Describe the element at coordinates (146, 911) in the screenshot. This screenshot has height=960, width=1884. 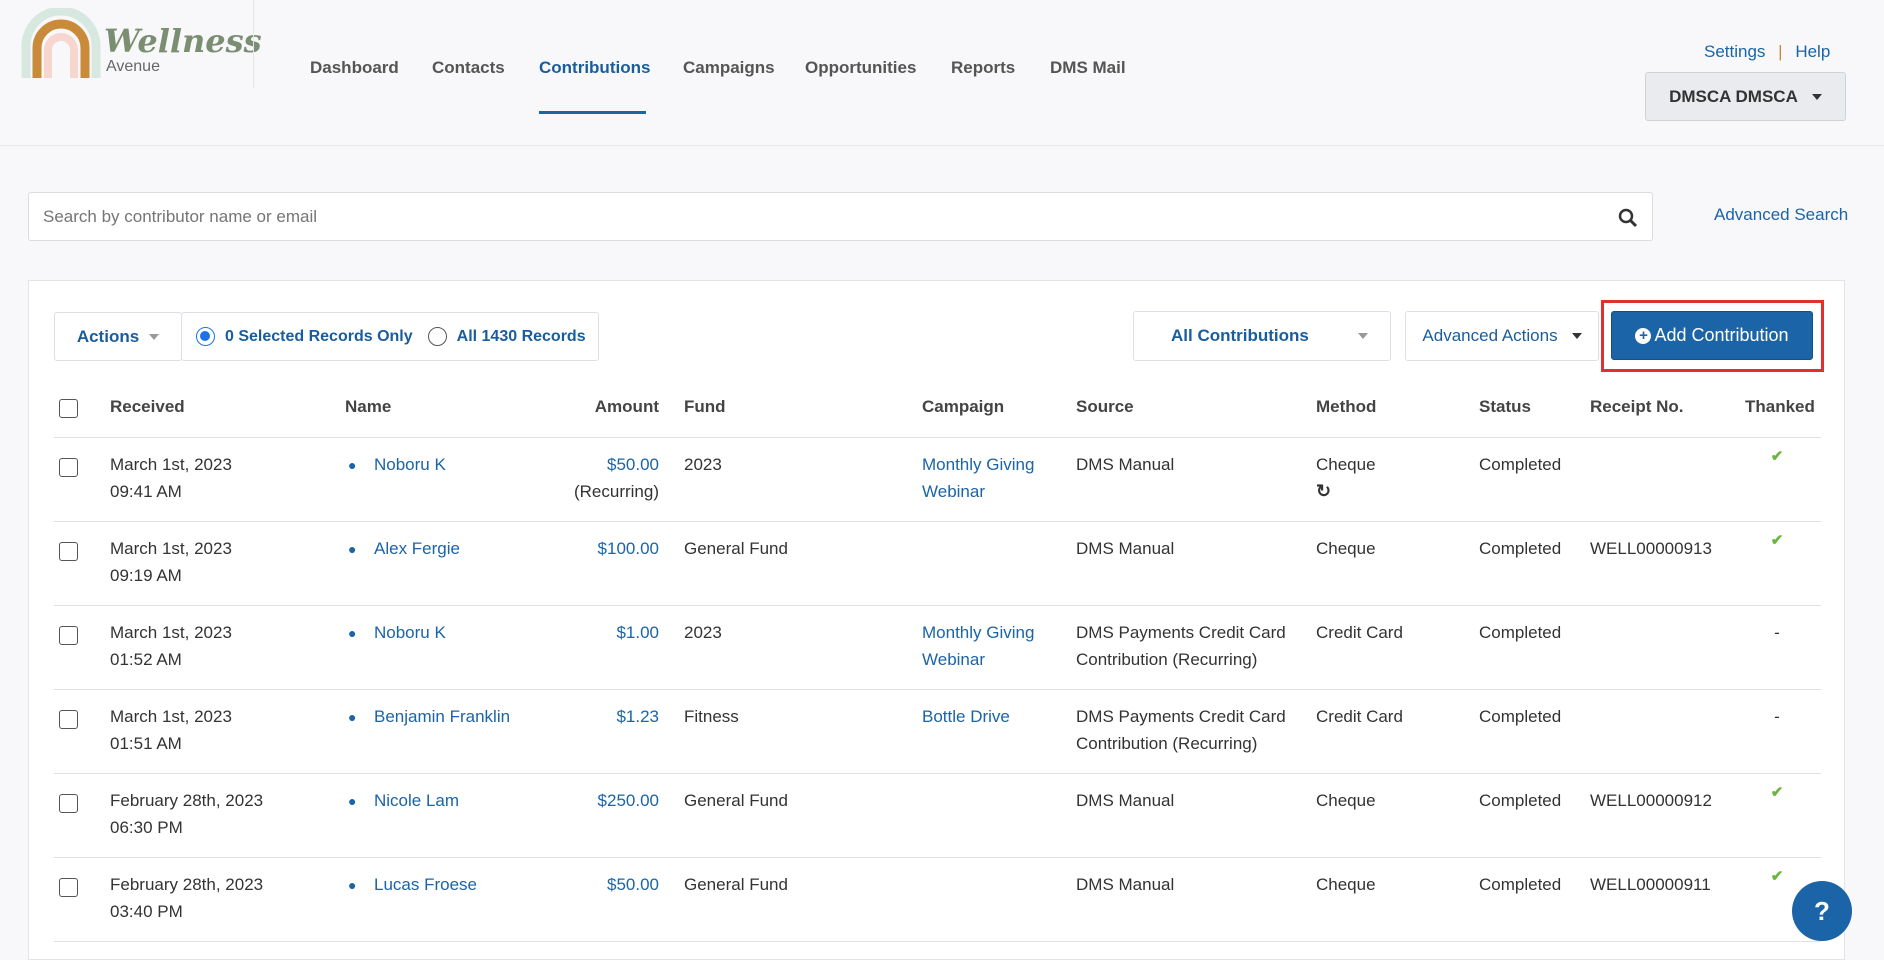
I see `received-time: 03:40 PM` at that location.